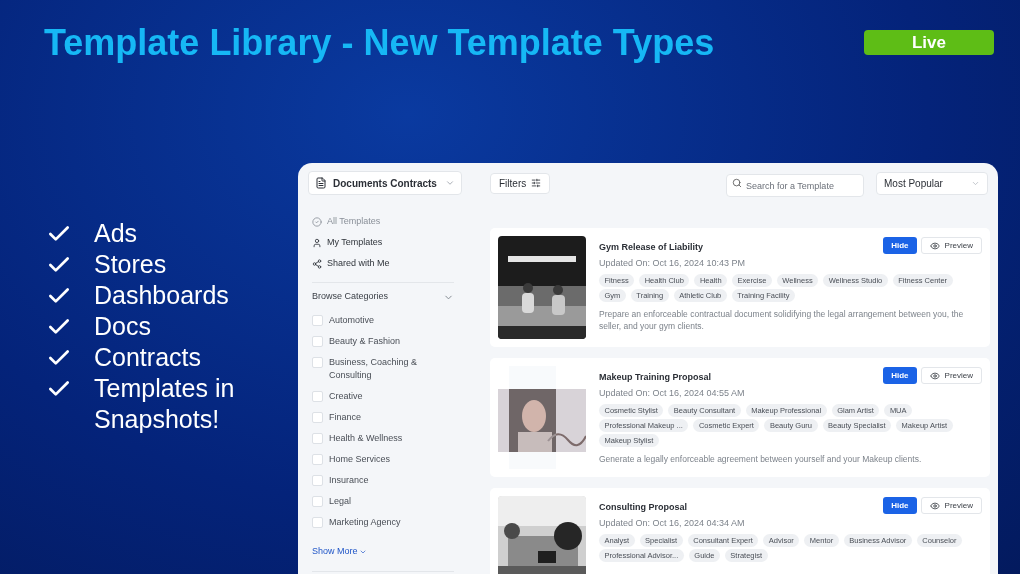 This screenshot has width=1020, height=574. Describe the element at coordinates (383, 297) in the screenshot. I see `browse-categories-toggle: Browse Categories` at that location.